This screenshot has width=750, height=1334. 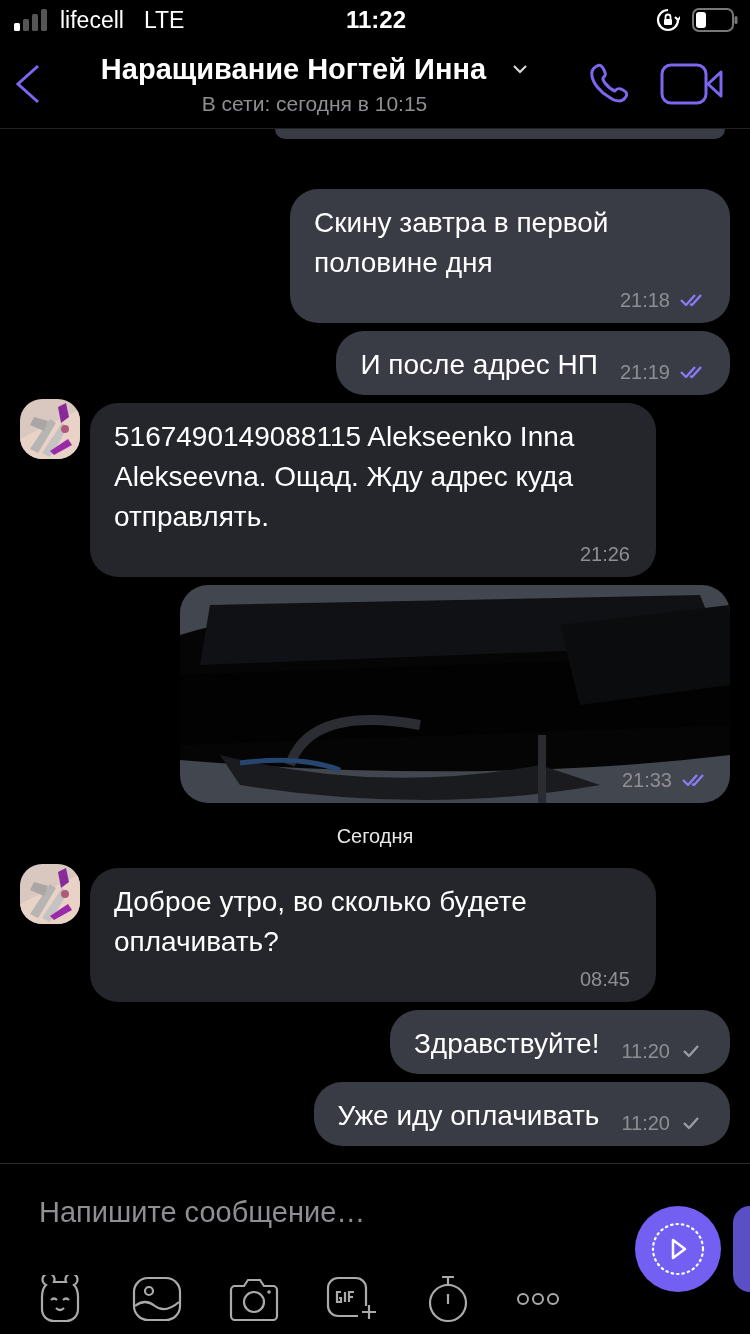 What do you see at coordinates (448, 1299) in the screenshot?
I see `timer-icon` at bounding box center [448, 1299].